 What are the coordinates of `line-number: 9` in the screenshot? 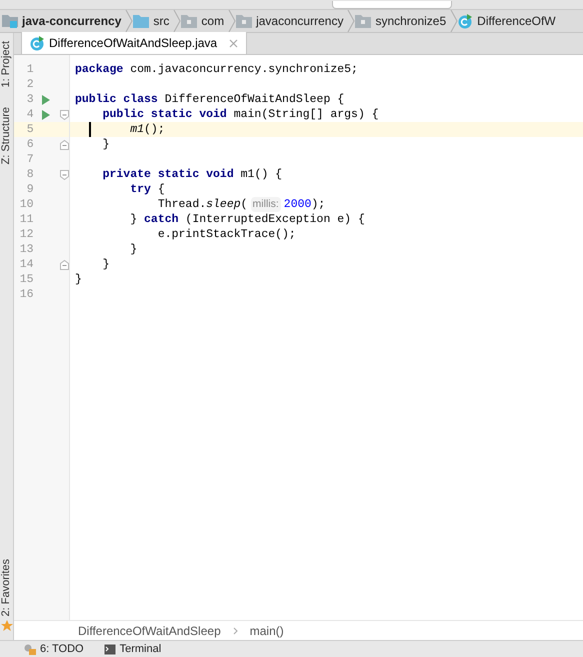 It's located at (30, 190).